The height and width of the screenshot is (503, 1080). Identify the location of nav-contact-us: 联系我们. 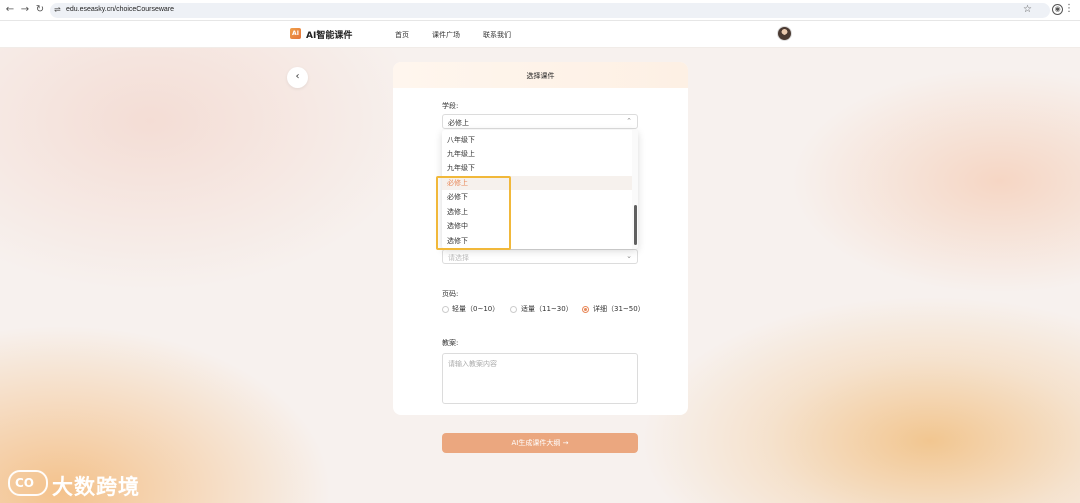
(497, 35).